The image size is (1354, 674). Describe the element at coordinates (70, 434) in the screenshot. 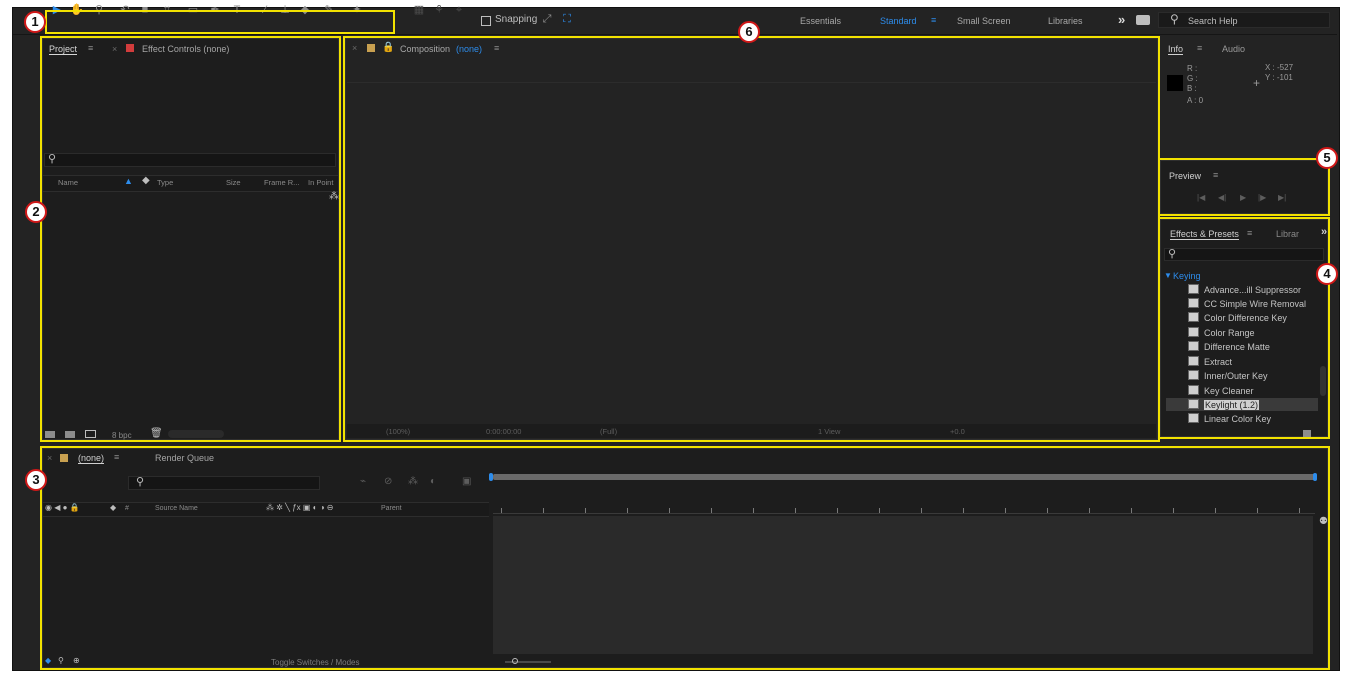

I see `new-folder-icon` at that location.